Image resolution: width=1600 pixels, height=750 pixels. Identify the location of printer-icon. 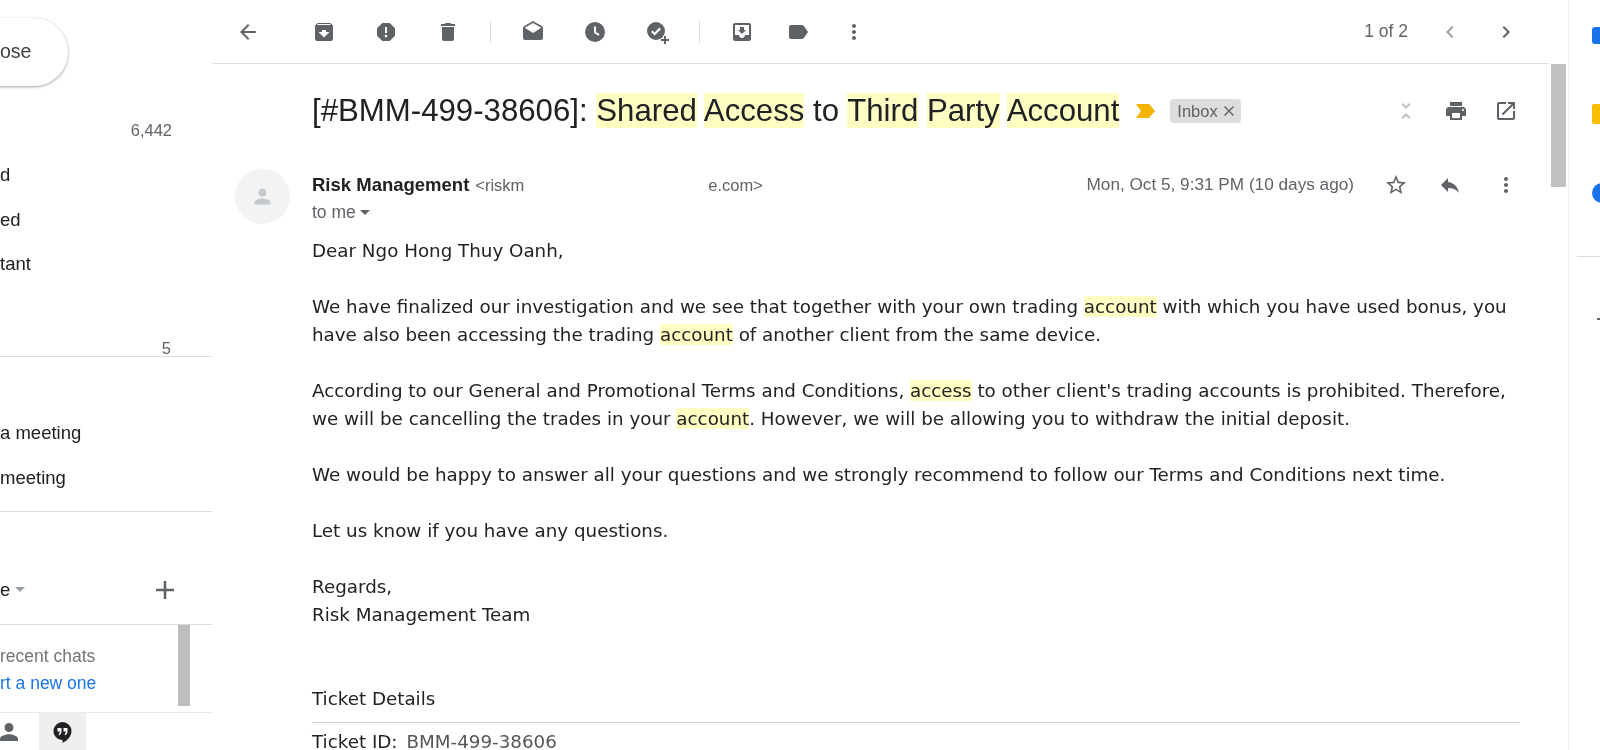
(1456, 111).